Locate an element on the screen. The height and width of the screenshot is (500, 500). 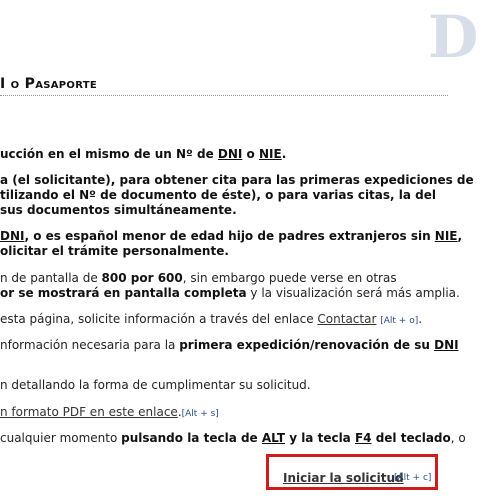
text-fragment: pulsando la tecla de is located at coordinates (191, 438).